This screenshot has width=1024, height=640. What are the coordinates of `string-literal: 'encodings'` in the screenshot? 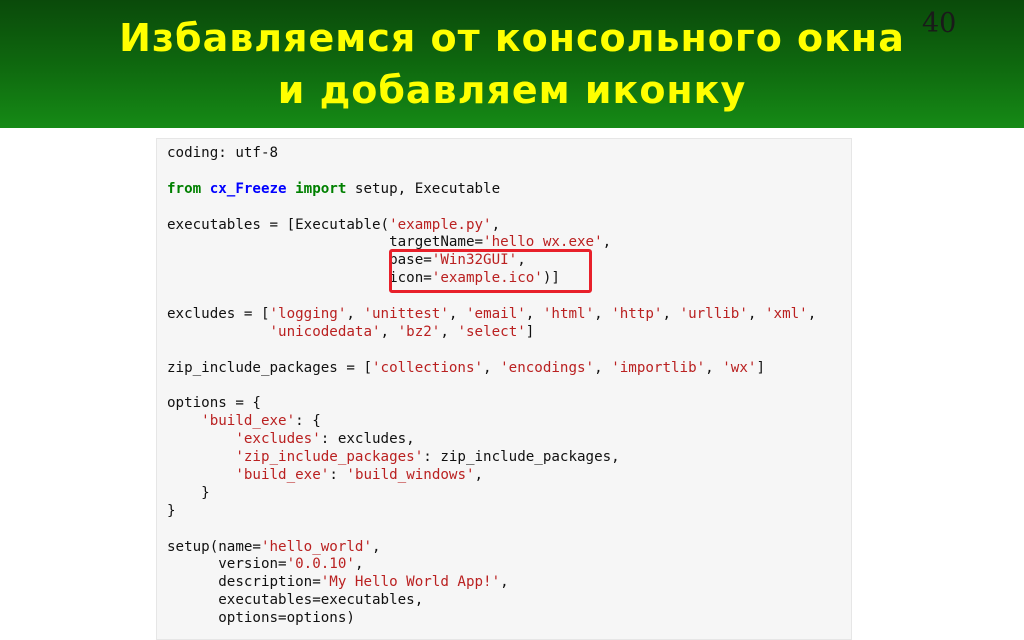 It's located at (547, 367).